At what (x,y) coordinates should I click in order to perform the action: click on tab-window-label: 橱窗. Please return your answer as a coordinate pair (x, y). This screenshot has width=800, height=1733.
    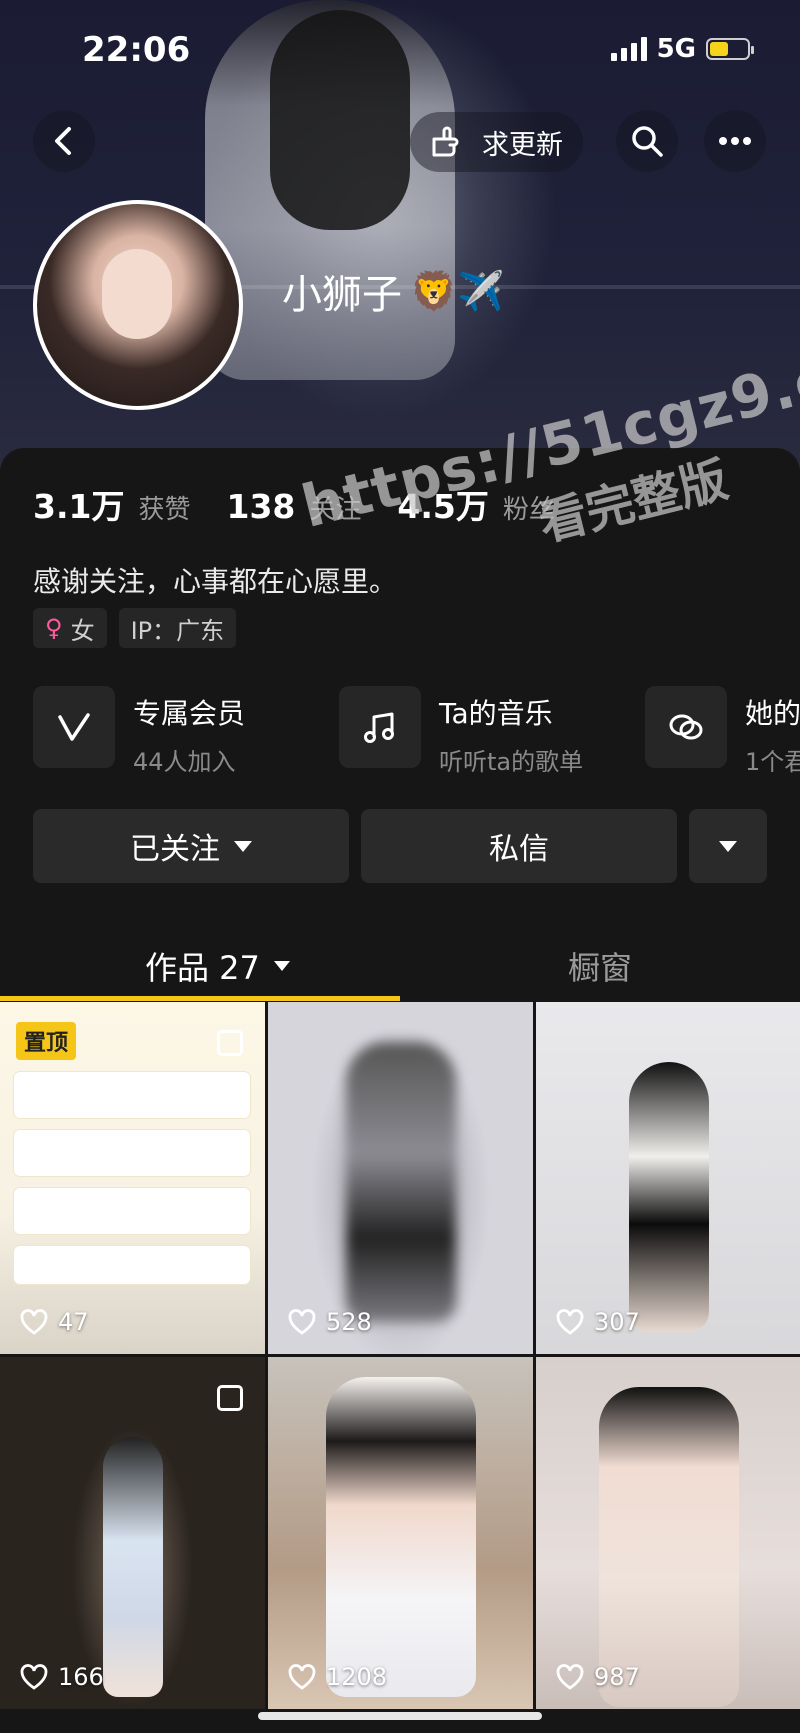
    Looking at the image, I should click on (600, 968).